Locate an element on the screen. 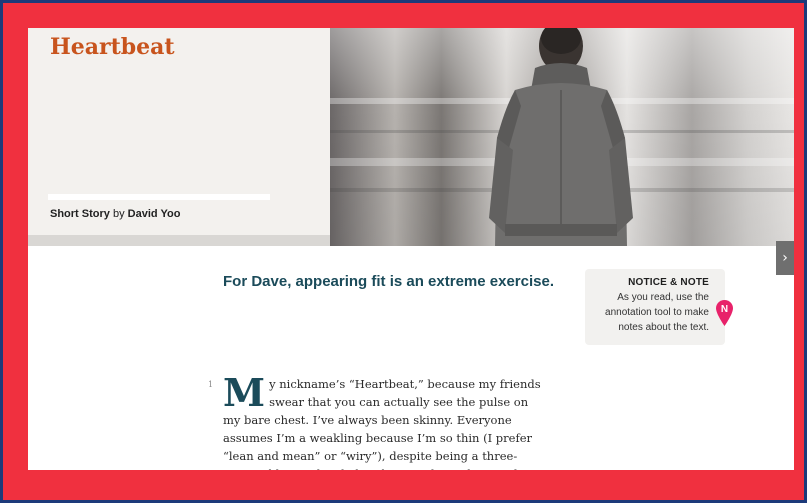 This screenshot has height=503, width=807. byline: Short Story by David Yoo is located at coordinates (115, 214).